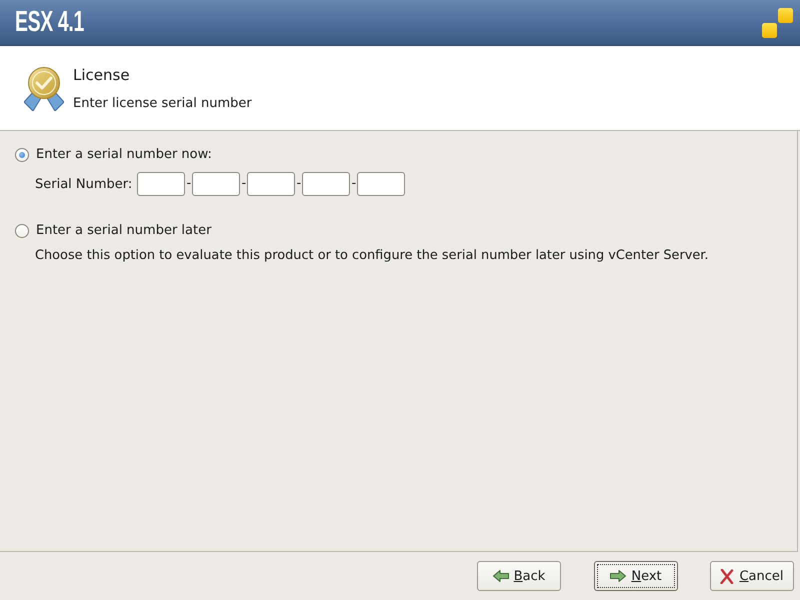 This screenshot has height=600, width=800. What do you see at coordinates (83, 184) in the screenshot?
I see `field-label: Serial Number:` at bounding box center [83, 184].